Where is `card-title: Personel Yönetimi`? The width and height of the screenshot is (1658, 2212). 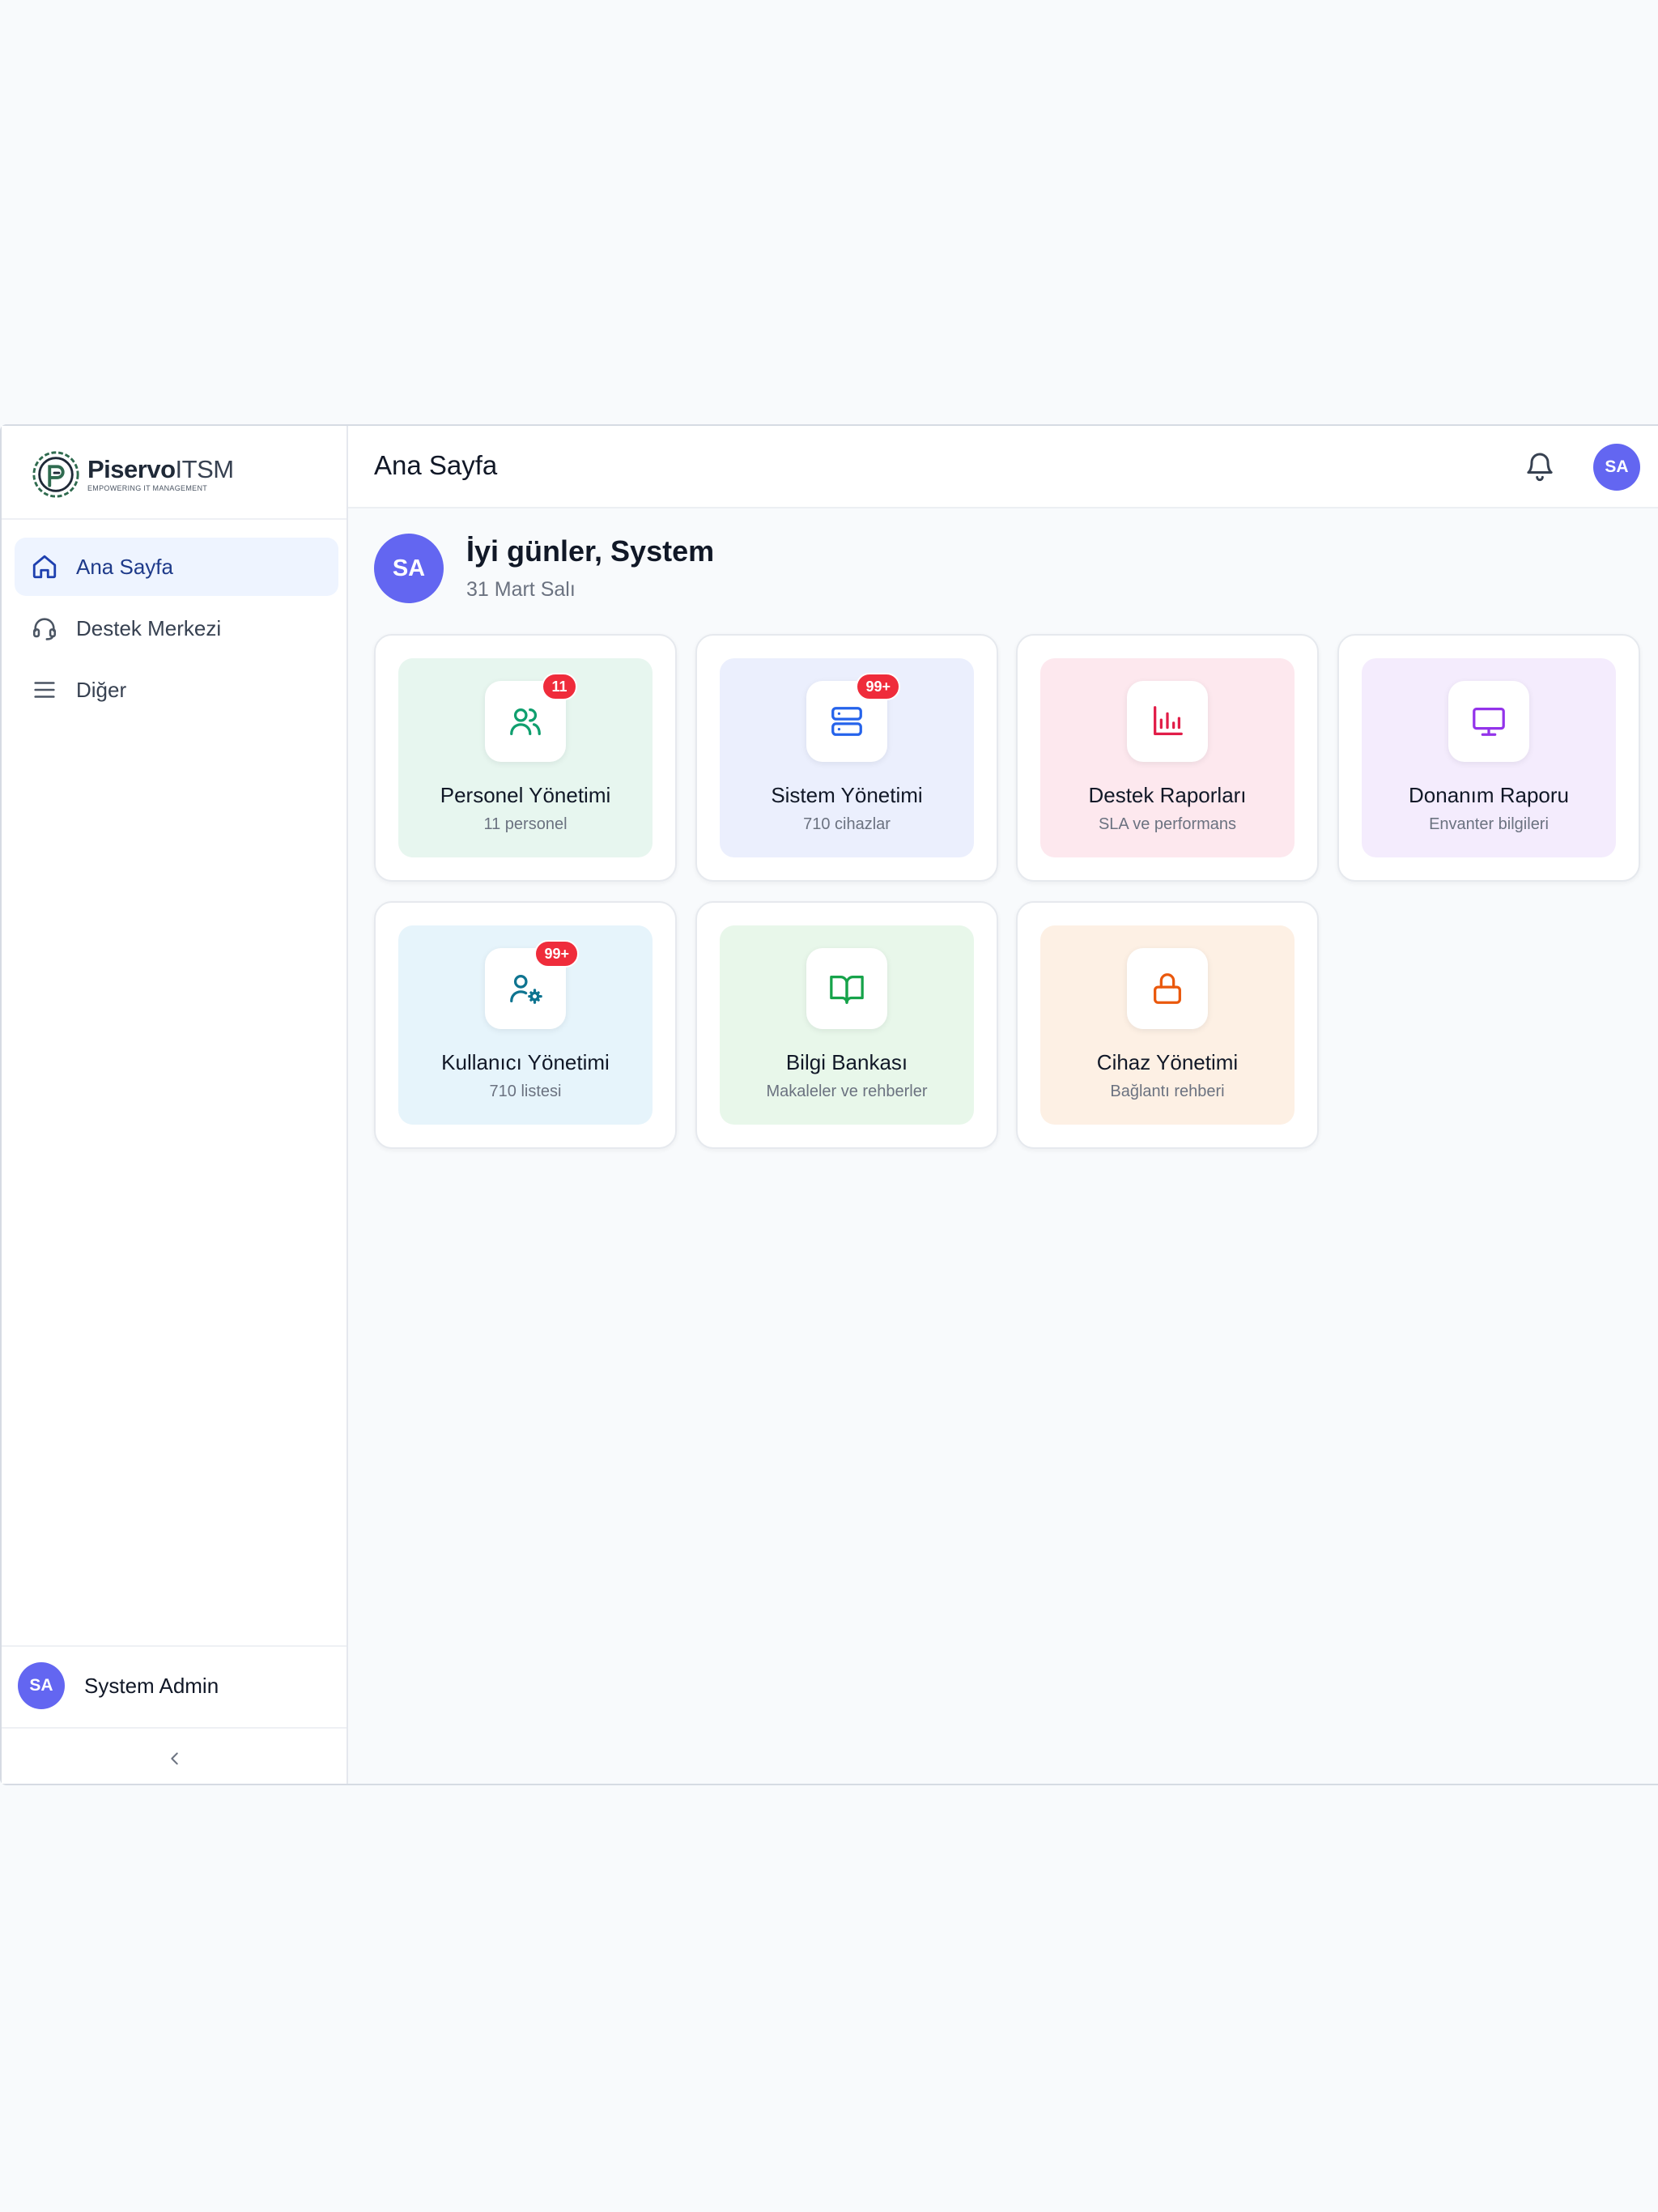
card-title: Personel Yönetimi is located at coordinates (525, 795).